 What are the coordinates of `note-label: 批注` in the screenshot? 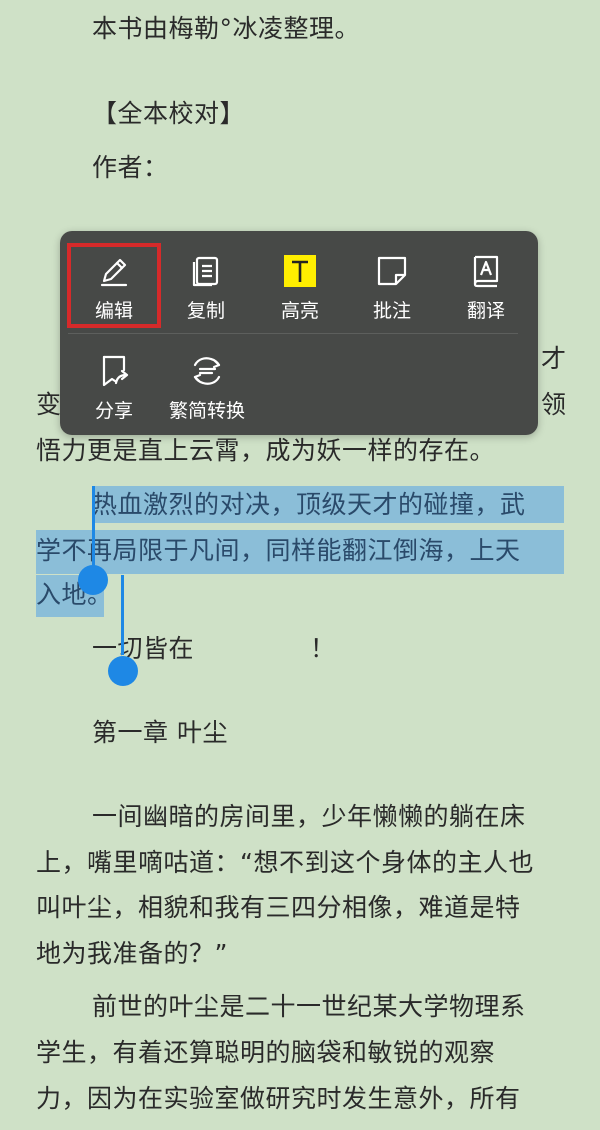 It's located at (391, 311).